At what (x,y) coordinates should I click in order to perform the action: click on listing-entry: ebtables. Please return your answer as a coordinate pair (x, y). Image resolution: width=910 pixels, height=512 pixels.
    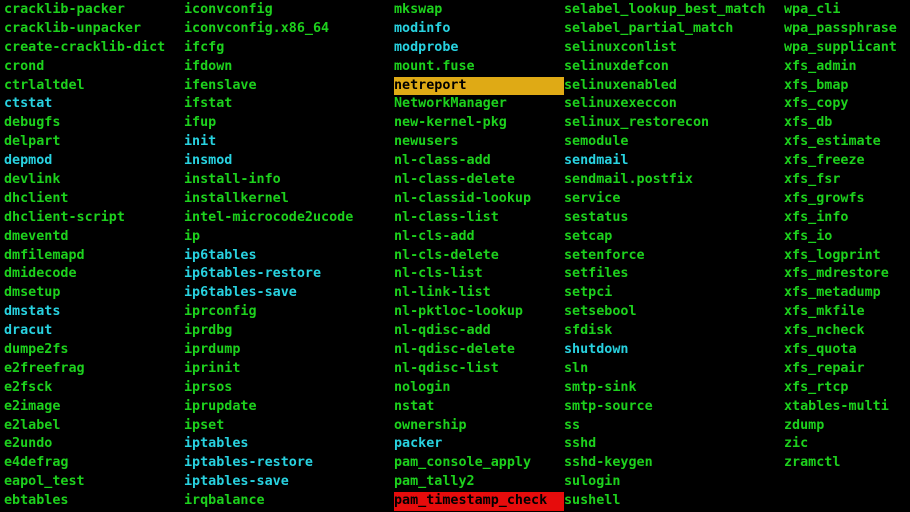
    Looking at the image, I should click on (94, 501).